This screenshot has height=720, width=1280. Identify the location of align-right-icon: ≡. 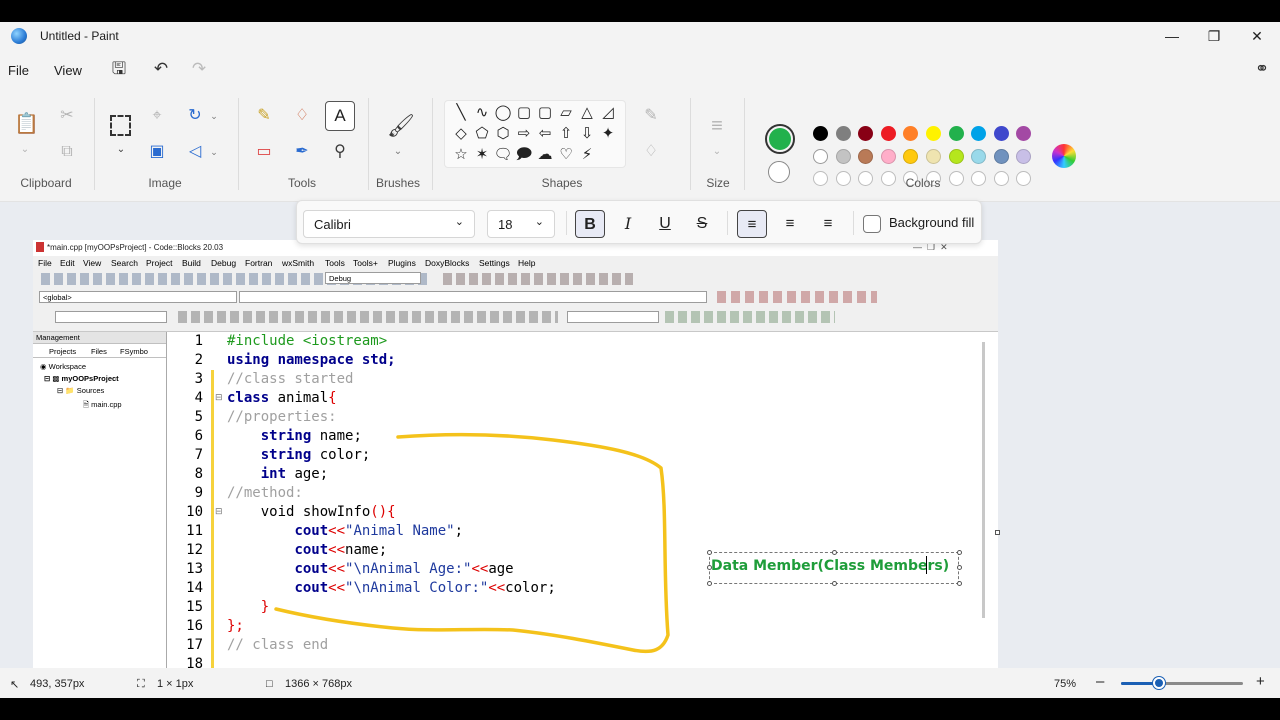
(828, 224).